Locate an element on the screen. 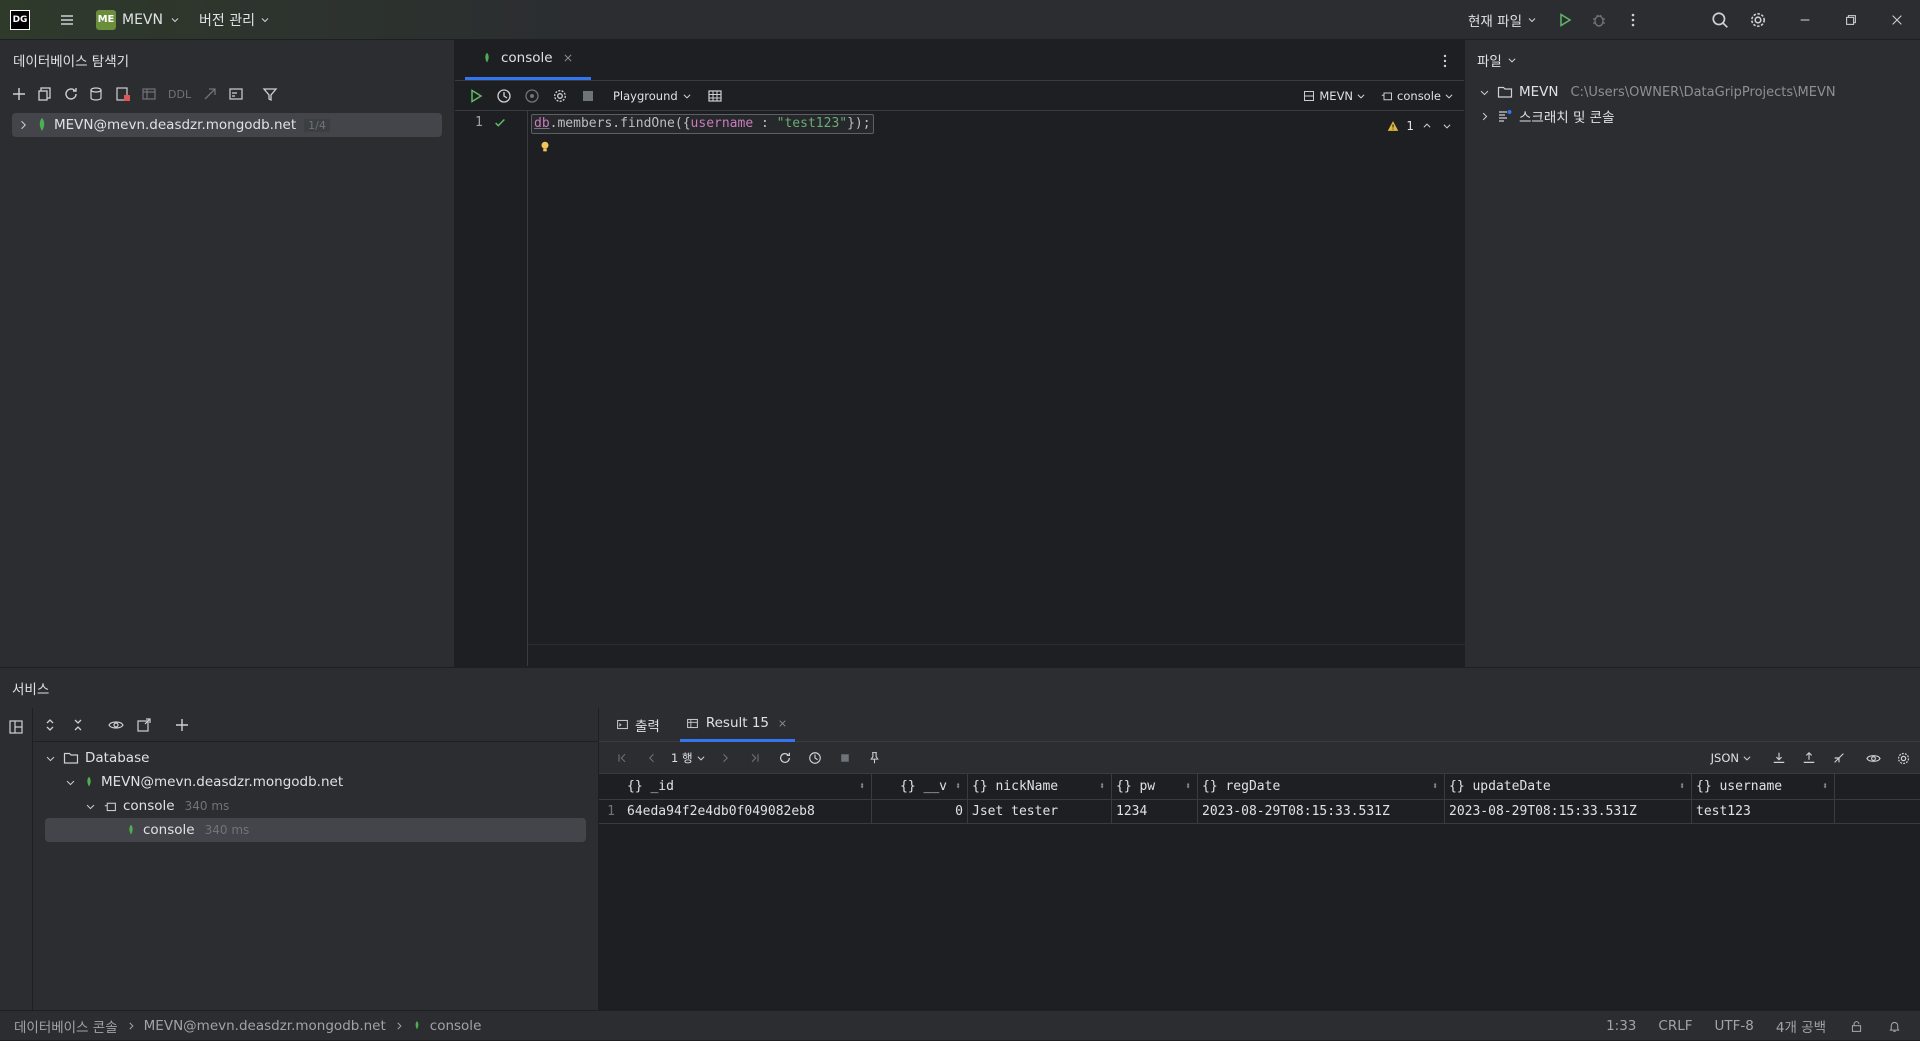 The image size is (1920, 1041). grid-icon is located at coordinates (715, 96).